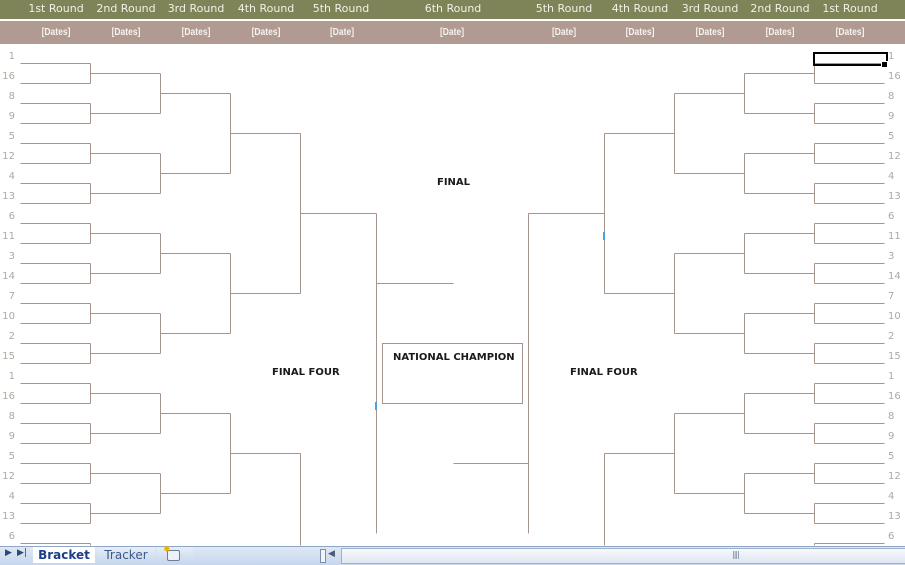 The width and height of the screenshot is (905, 565). Describe the element at coordinates (306, 372) in the screenshot. I see `final-four-label-left: FINAL FOUR` at that location.